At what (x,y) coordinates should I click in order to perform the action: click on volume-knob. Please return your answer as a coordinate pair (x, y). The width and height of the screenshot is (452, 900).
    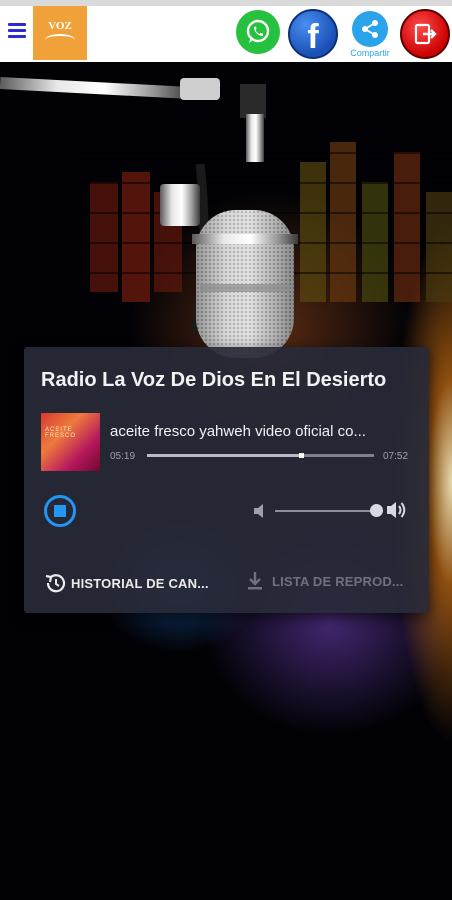
    Looking at the image, I should click on (376, 510).